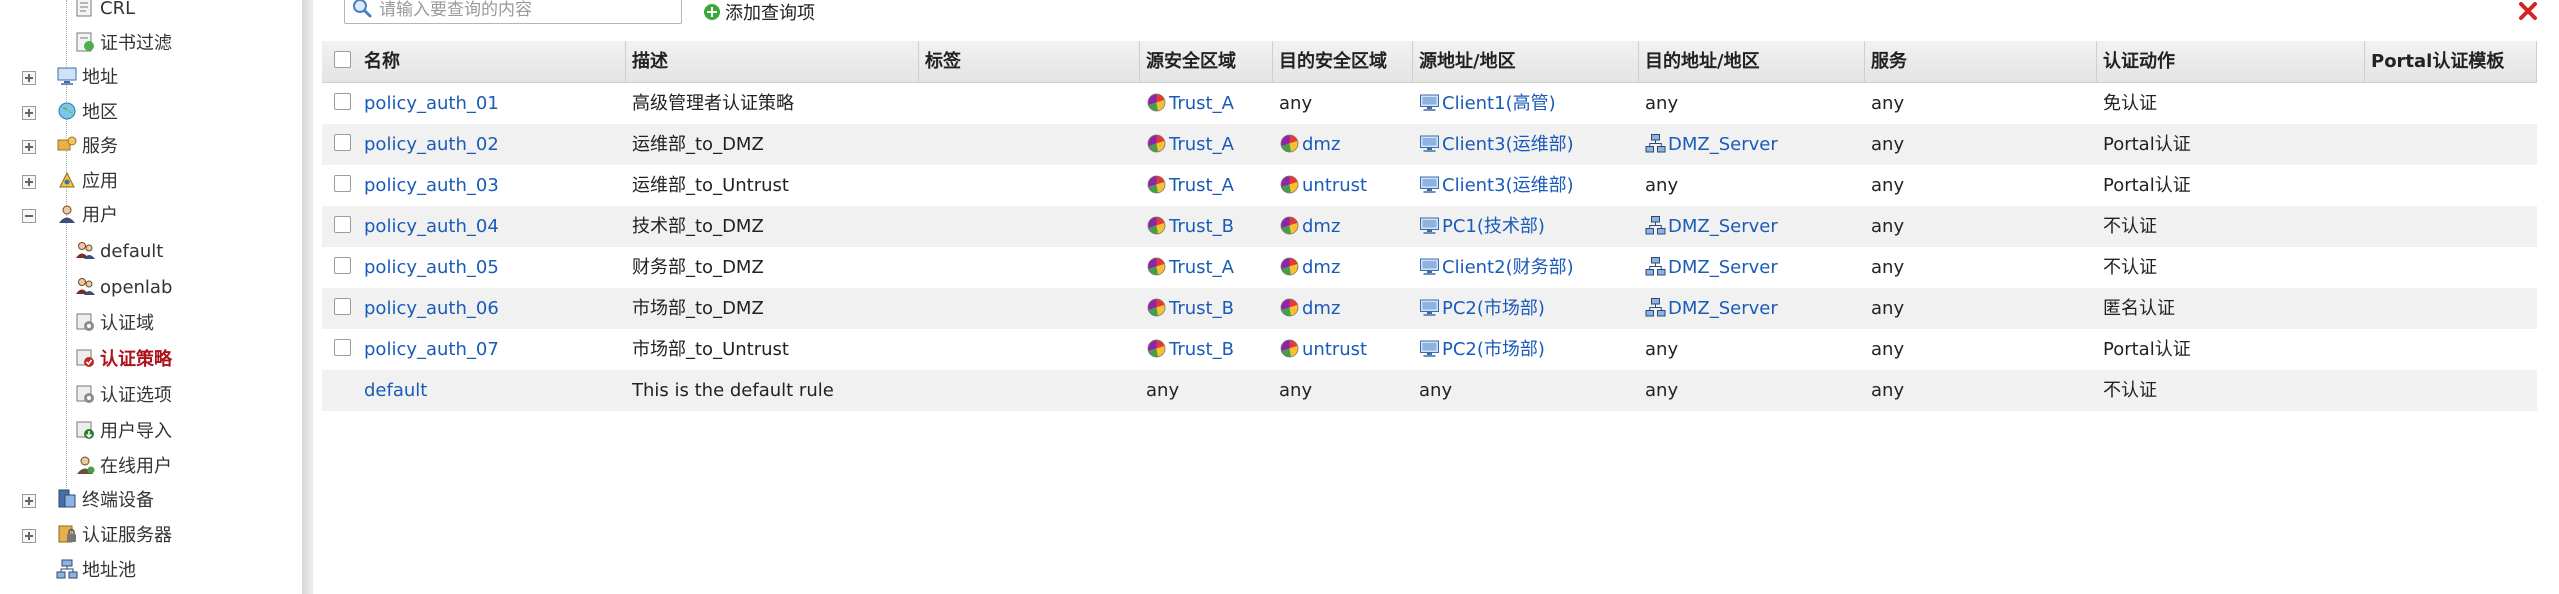  What do you see at coordinates (123, 432) in the screenshot?
I see `sidebar-item-12: 用户导入` at bounding box center [123, 432].